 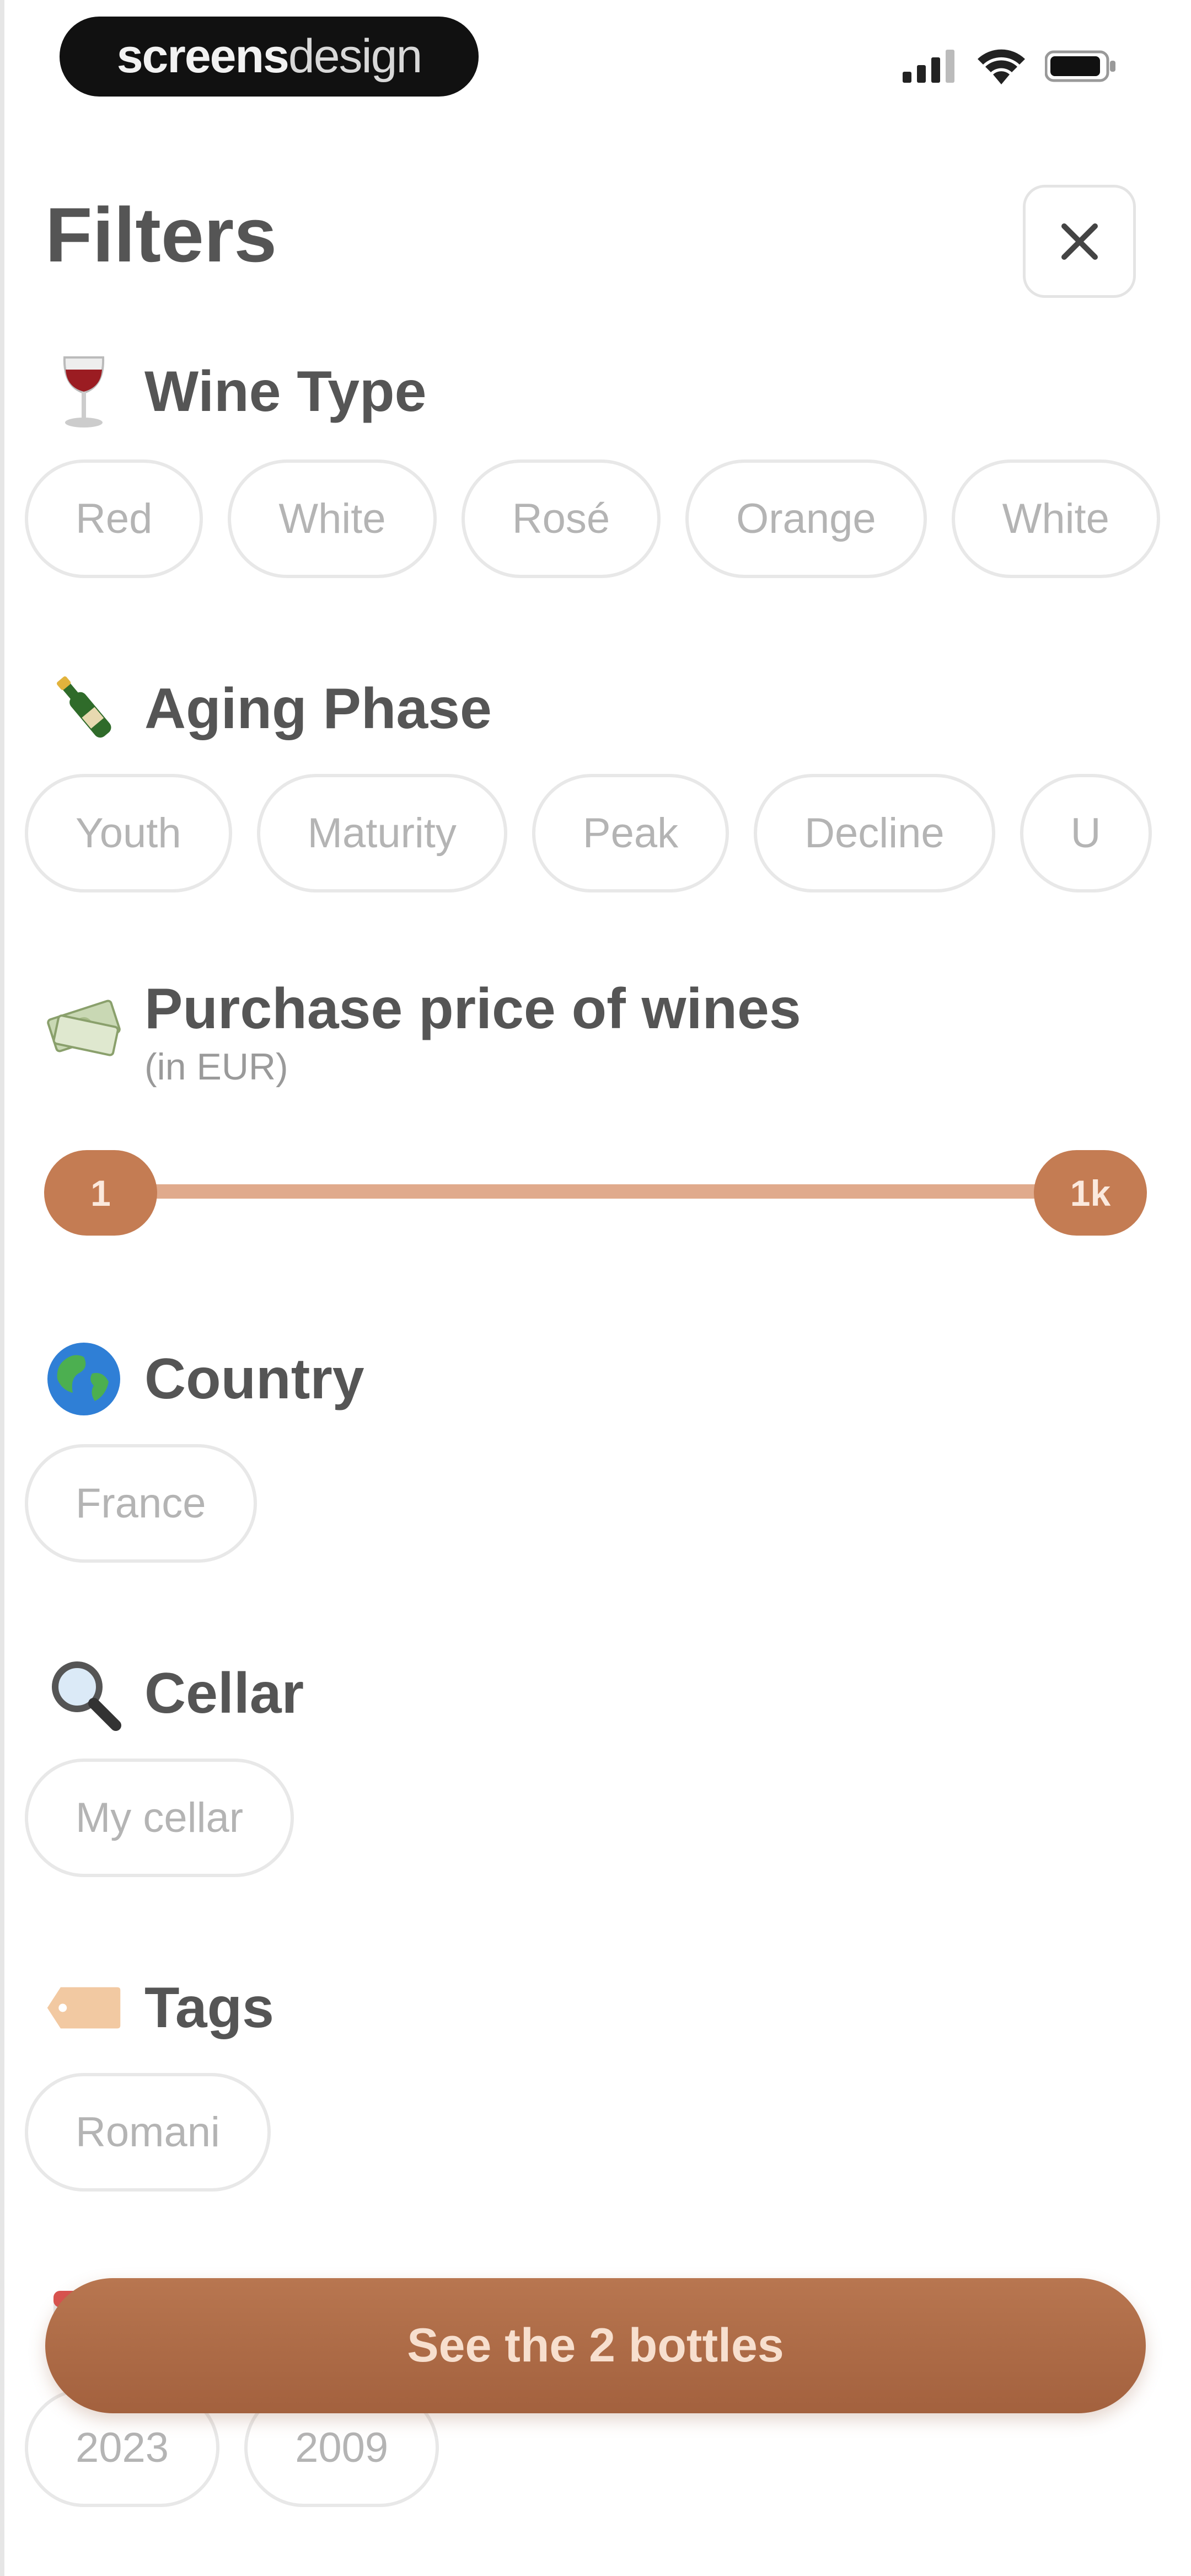 I want to click on champagne-bottle-icon, so click(x=84, y=708).